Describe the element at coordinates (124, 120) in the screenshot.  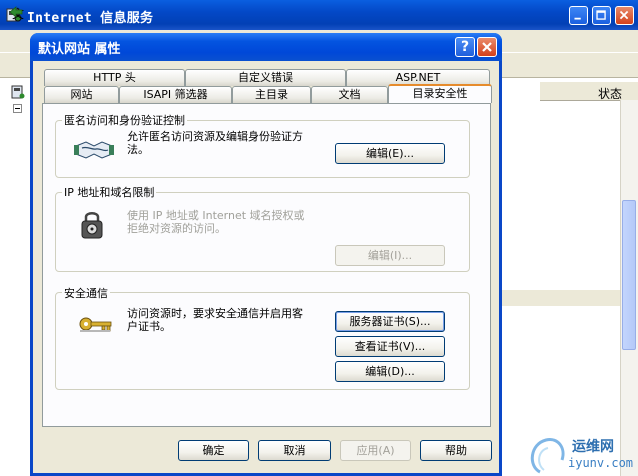
I see `group-label-anonymous: 匿名访问和身份验证控制` at that location.